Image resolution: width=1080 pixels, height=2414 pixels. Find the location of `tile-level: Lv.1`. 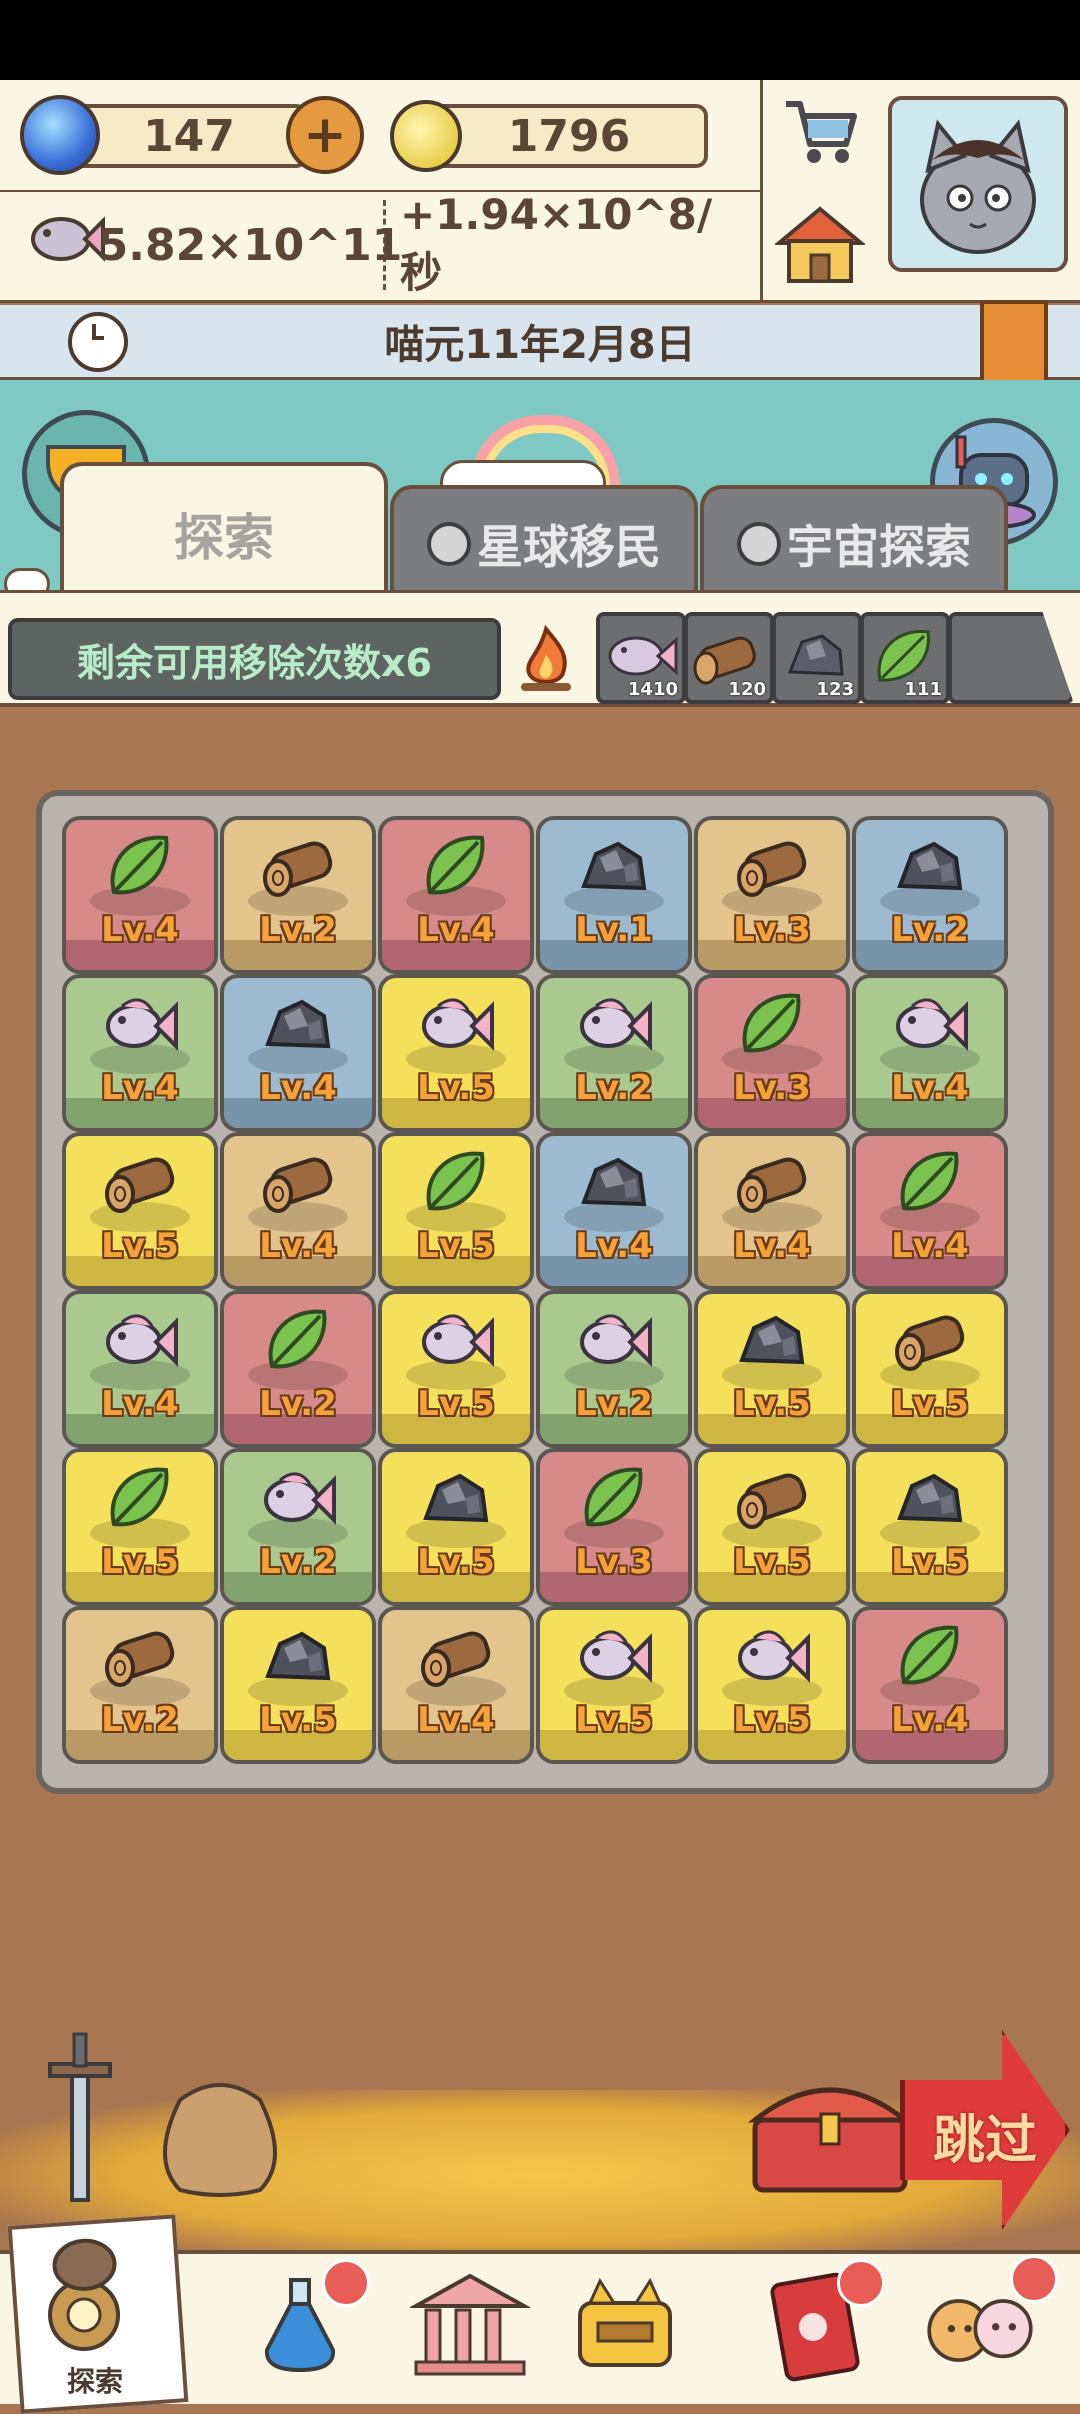

tile-level: Lv.1 is located at coordinates (614, 930).